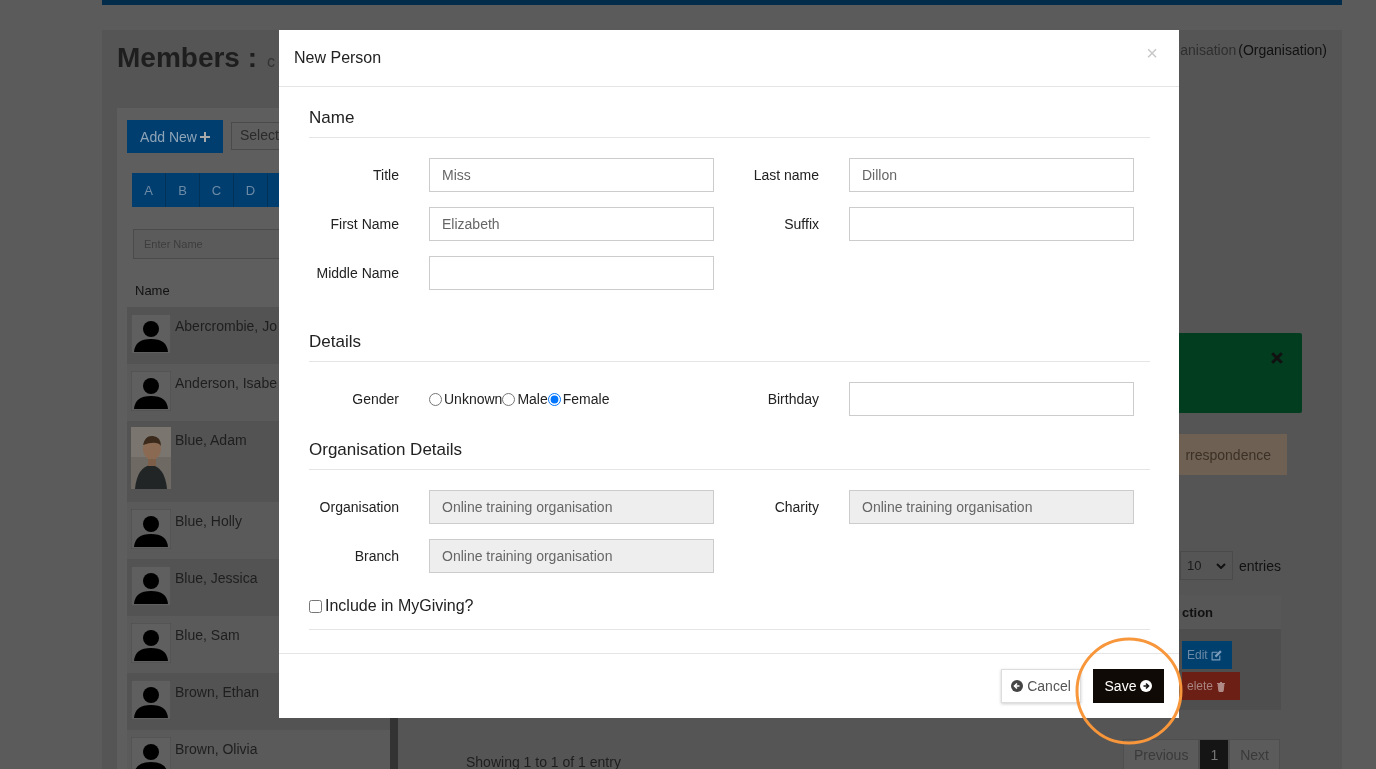 The height and width of the screenshot is (769, 1376). What do you see at coordinates (338, 58) in the screenshot?
I see `dialog-title: New Person` at bounding box center [338, 58].